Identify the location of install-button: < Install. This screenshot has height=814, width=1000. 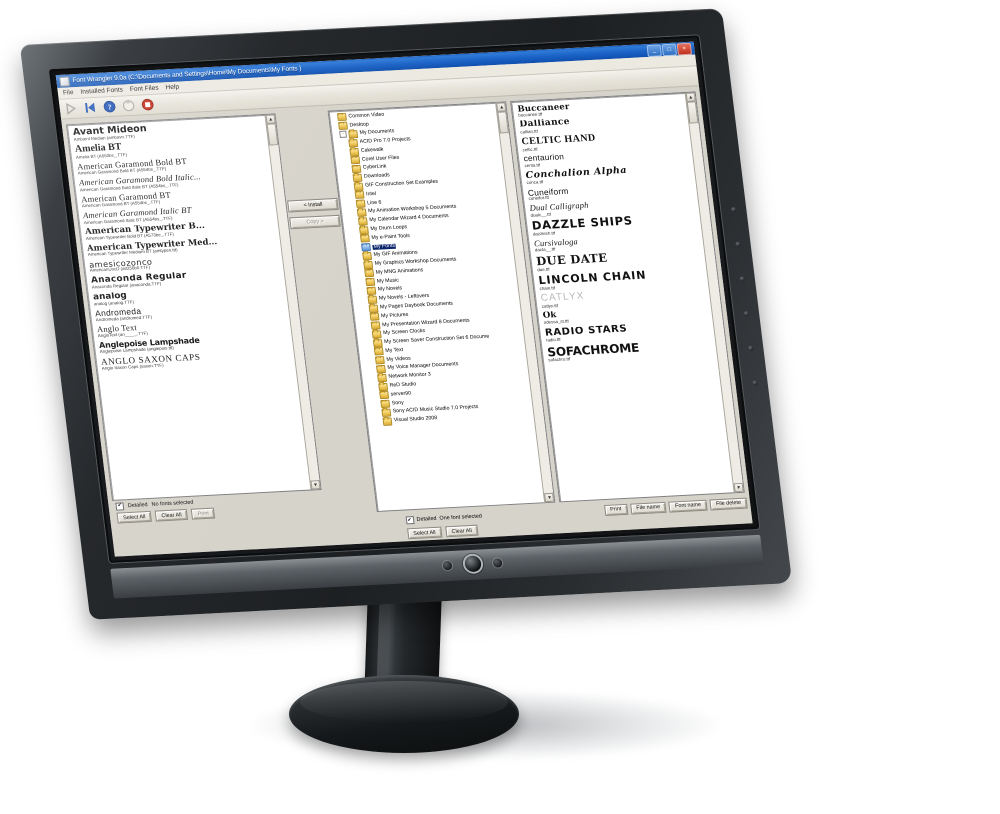
(313, 205).